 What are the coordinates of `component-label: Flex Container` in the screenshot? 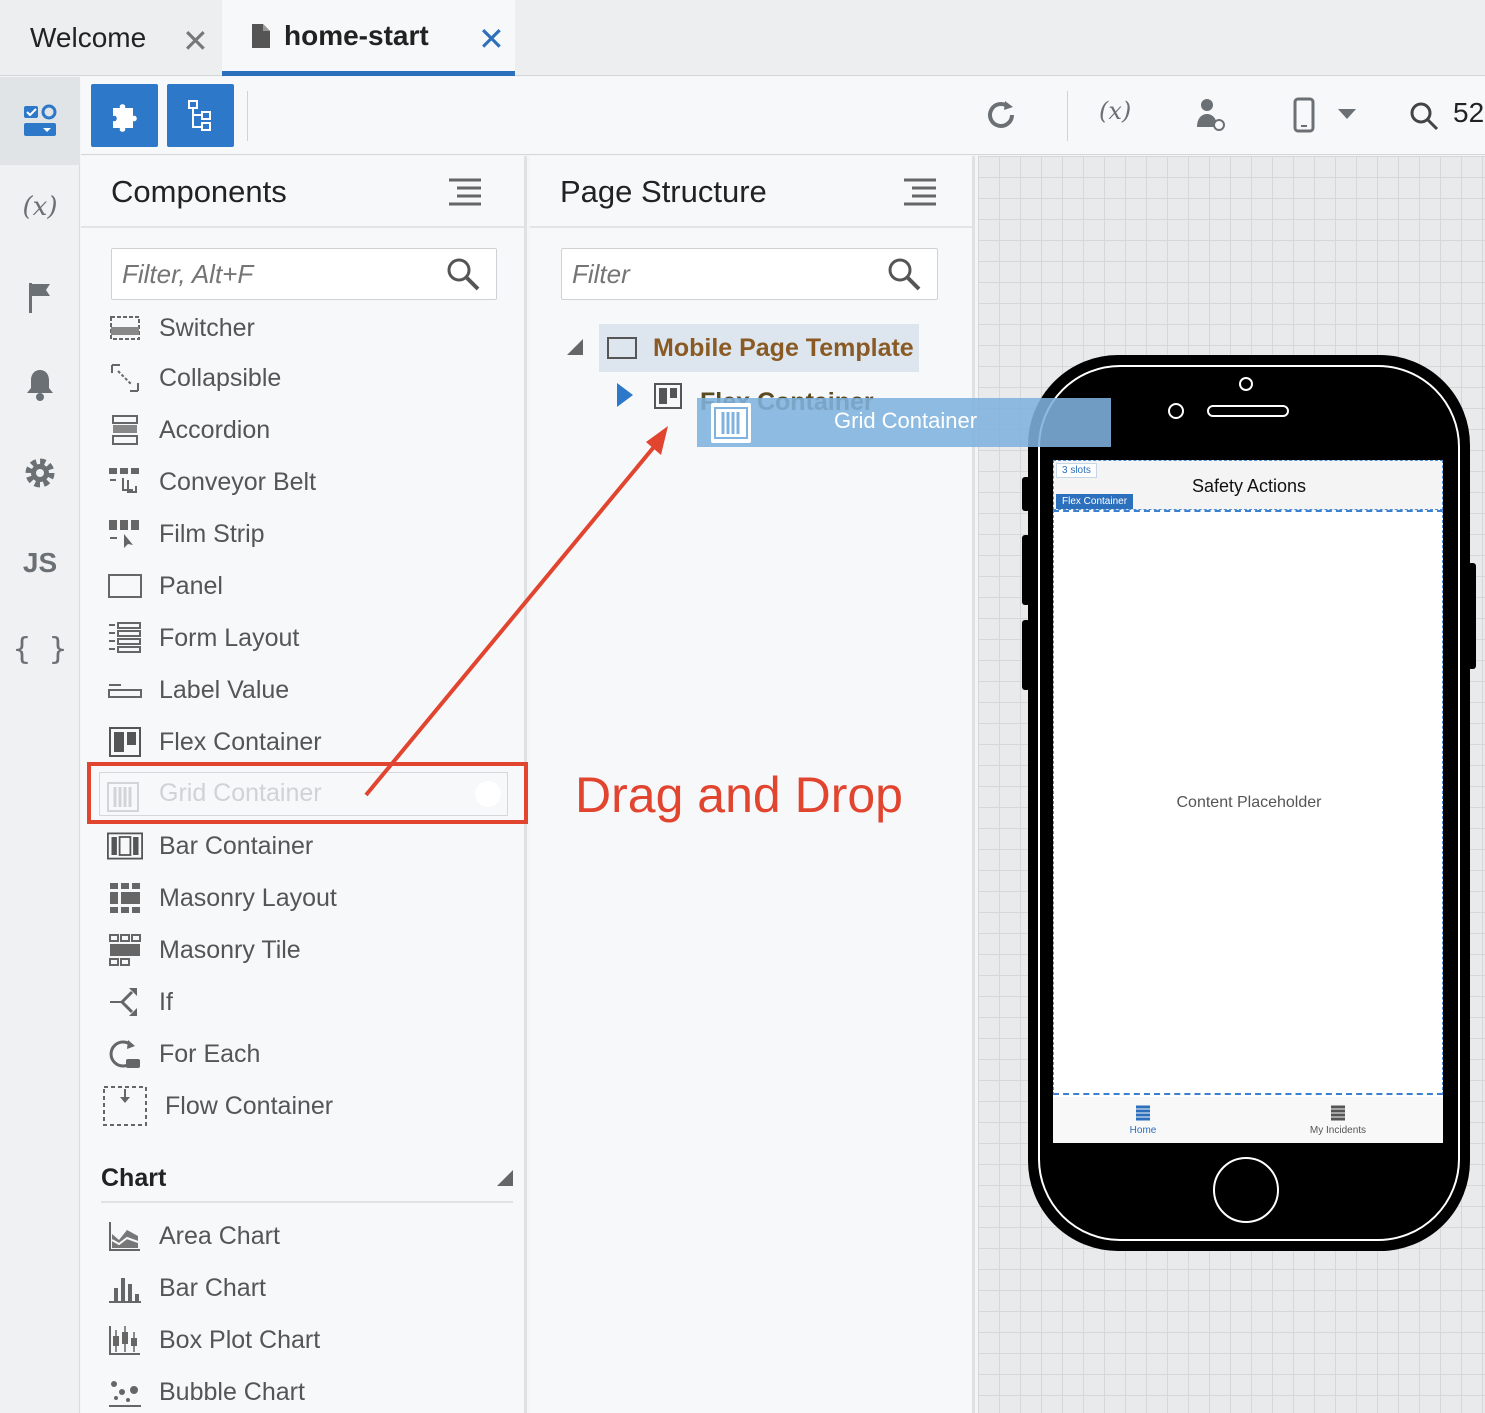 It's located at (240, 741).